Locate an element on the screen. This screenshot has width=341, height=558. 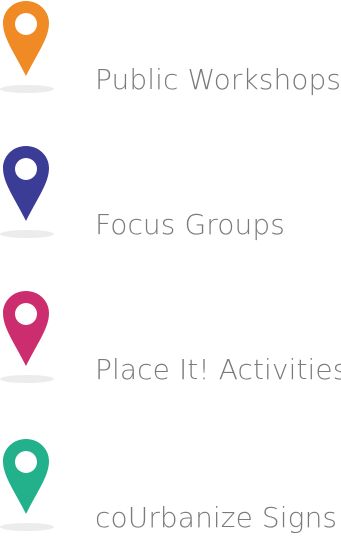
pin-magenta-graphic is located at coordinates (27, 337).